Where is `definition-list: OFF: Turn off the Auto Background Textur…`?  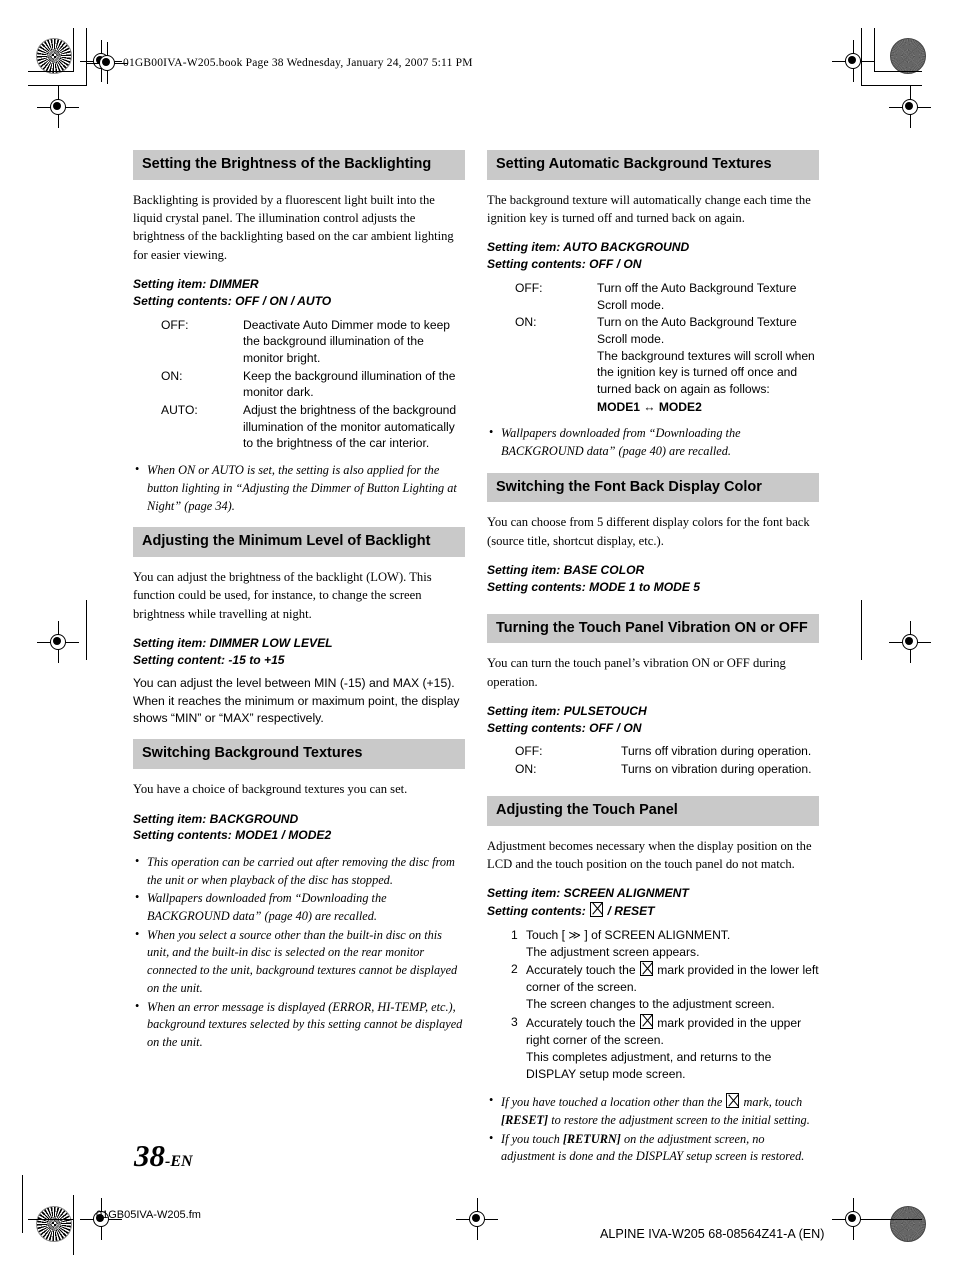
definition-list: OFF: Turn off the Auto Background Textur… is located at coordinates (653, 348).